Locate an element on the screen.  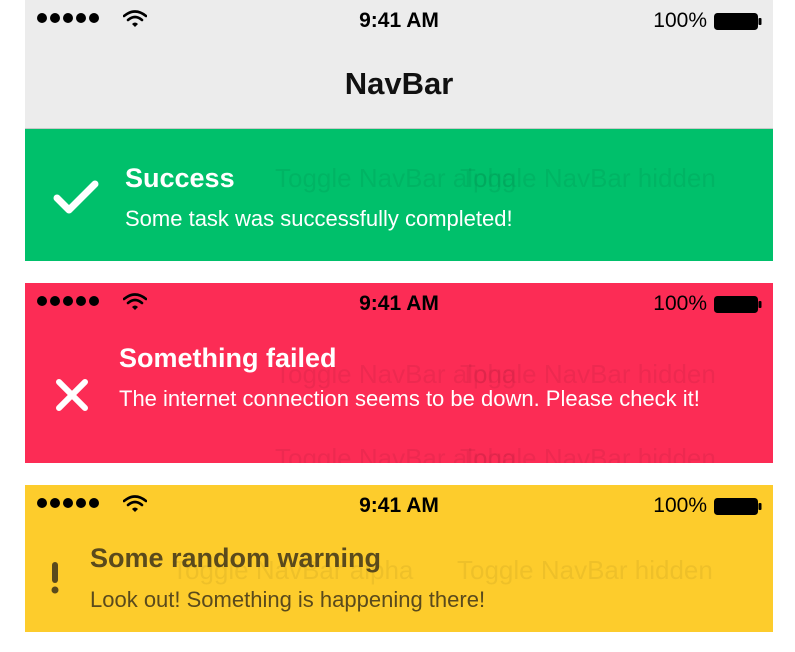
checkmark-icon is located at coordinates (76, 197).